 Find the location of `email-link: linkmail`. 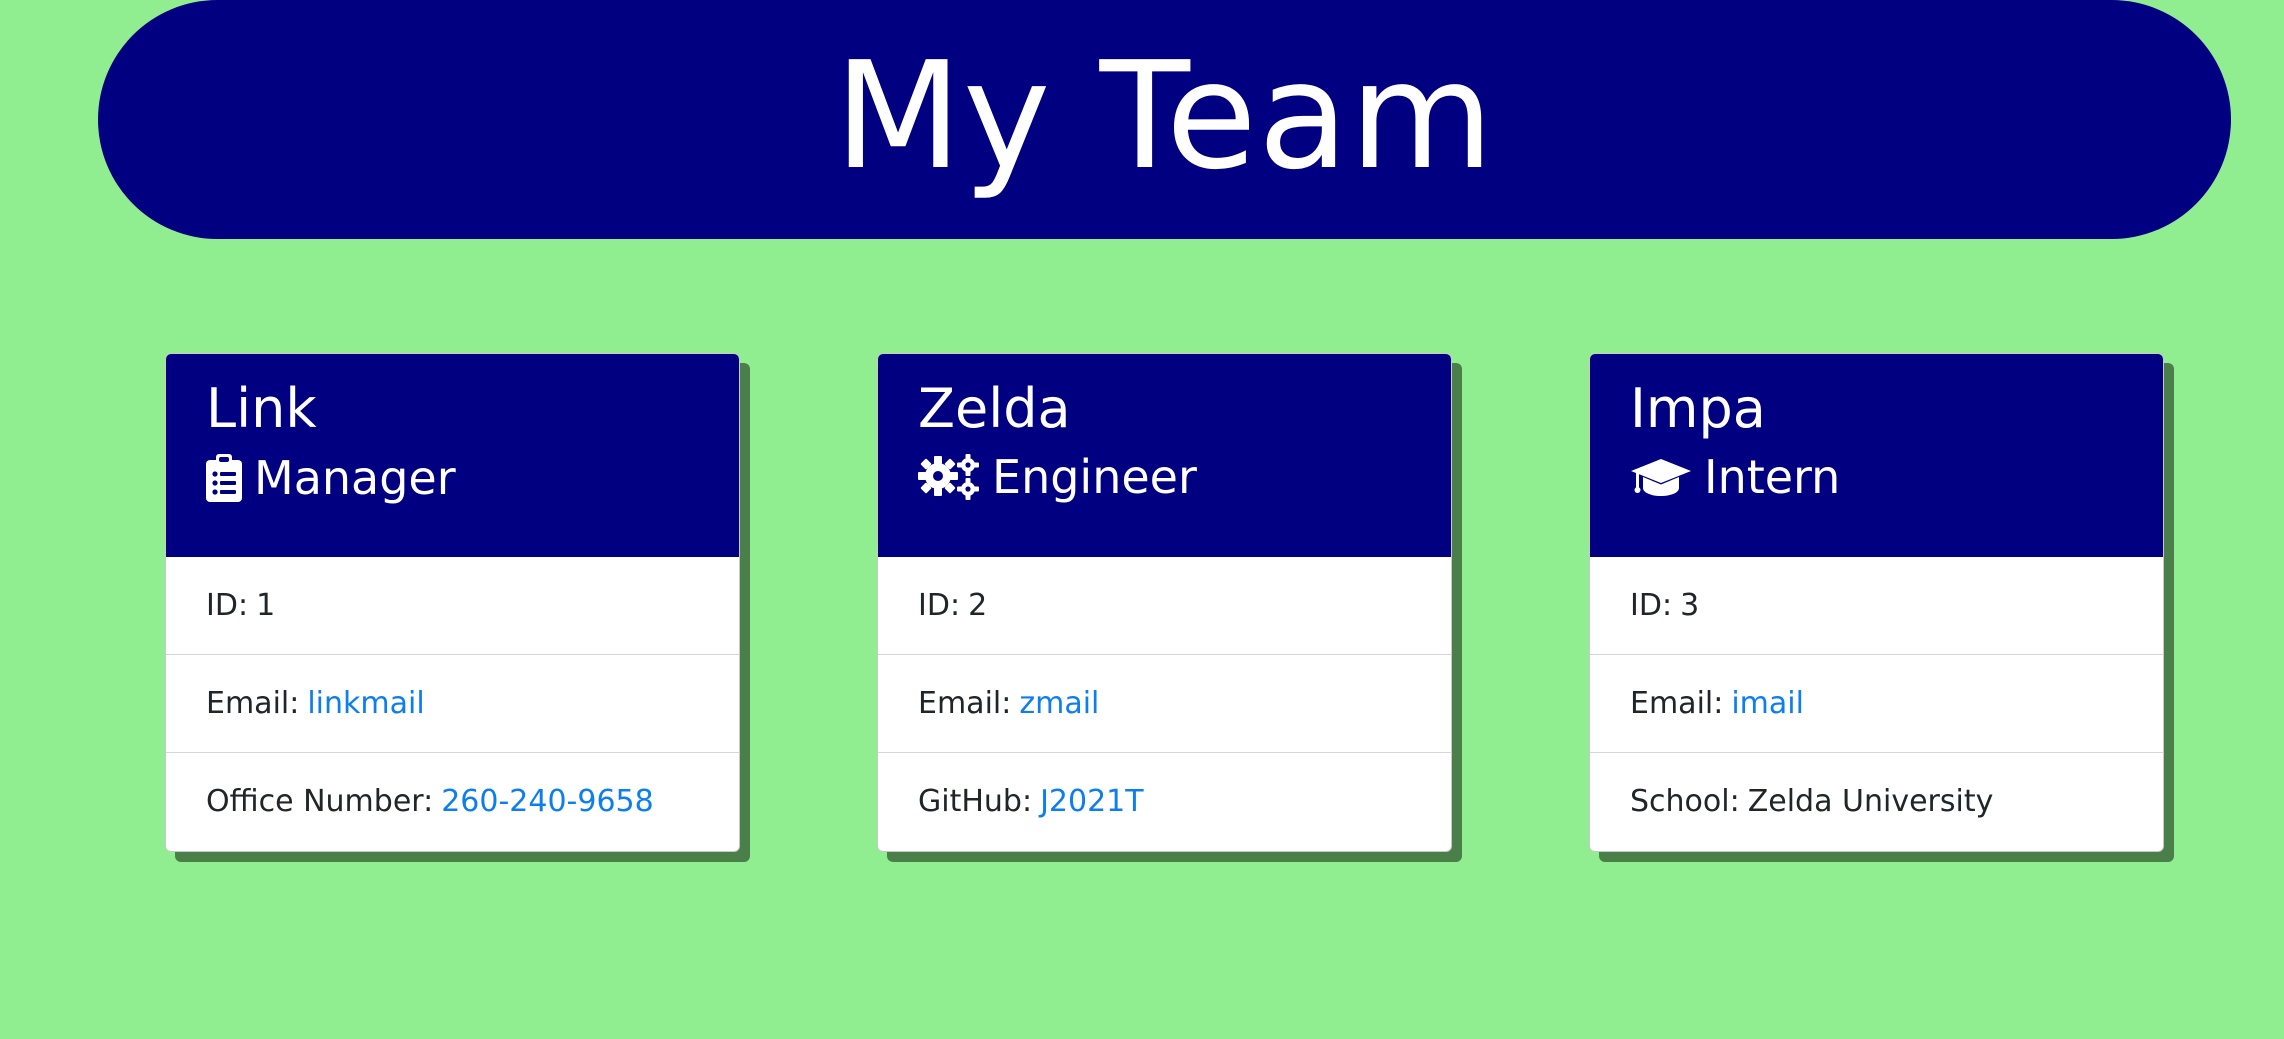

email-link: linkmail is located at coordinates (365, 703).